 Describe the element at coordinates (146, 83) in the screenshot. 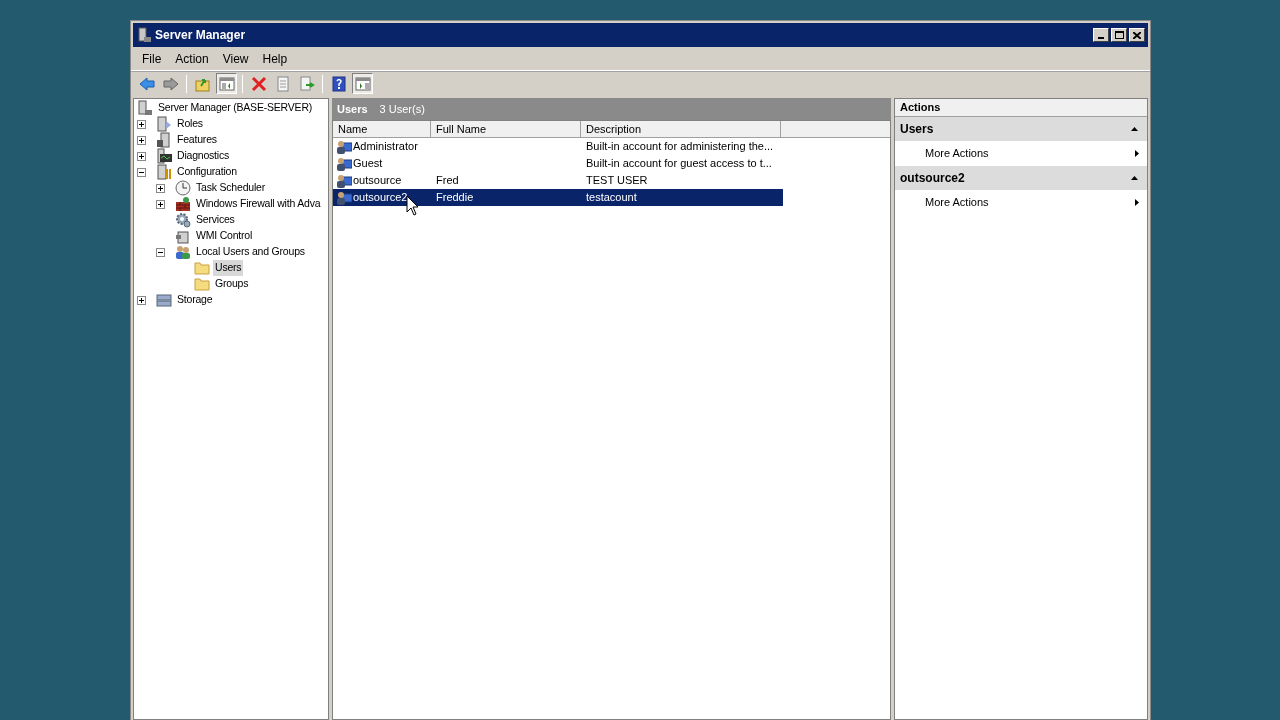

I see `back-arrow-icon` at that location.